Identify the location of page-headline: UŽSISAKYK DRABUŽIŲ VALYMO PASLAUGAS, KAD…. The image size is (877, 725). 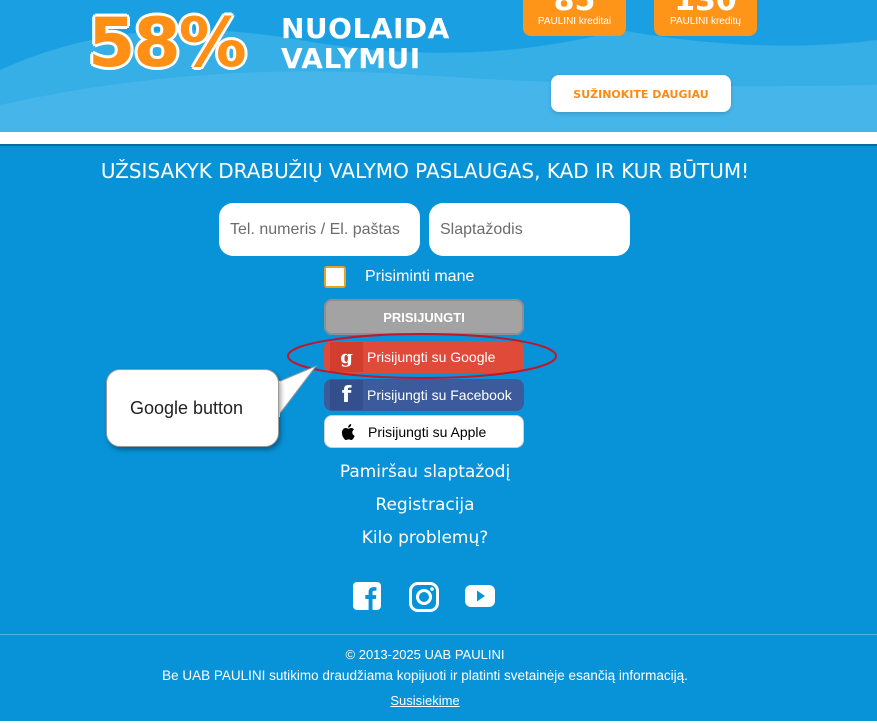
(425, 171).